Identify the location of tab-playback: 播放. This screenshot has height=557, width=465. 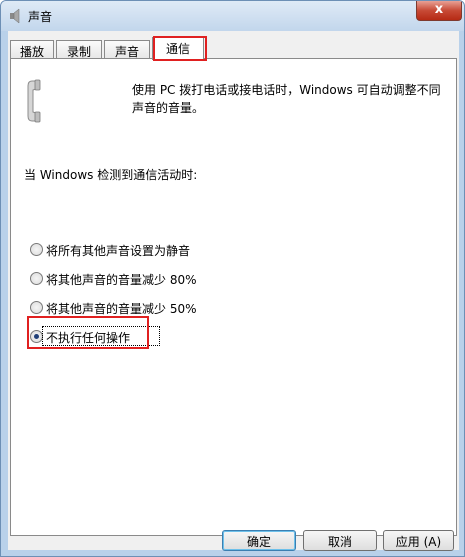
(32, 49).